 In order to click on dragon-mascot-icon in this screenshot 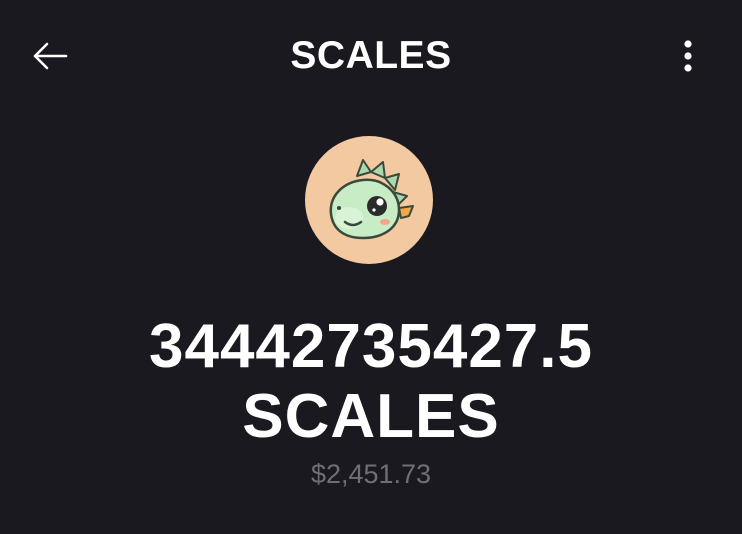, I will do `click(371, 199)`.